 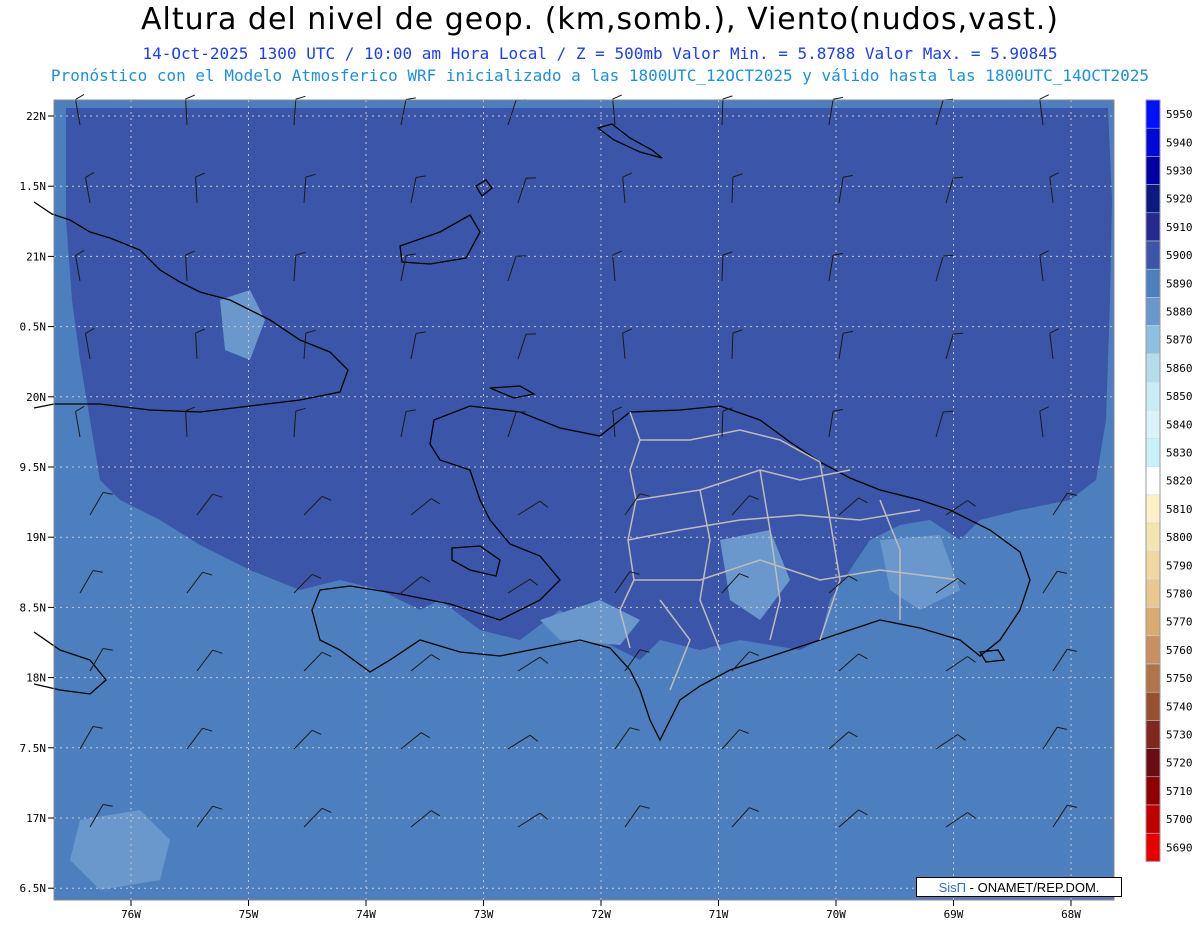 I want to click on colorbar-label: 5840, so click(x=1179, y=424).